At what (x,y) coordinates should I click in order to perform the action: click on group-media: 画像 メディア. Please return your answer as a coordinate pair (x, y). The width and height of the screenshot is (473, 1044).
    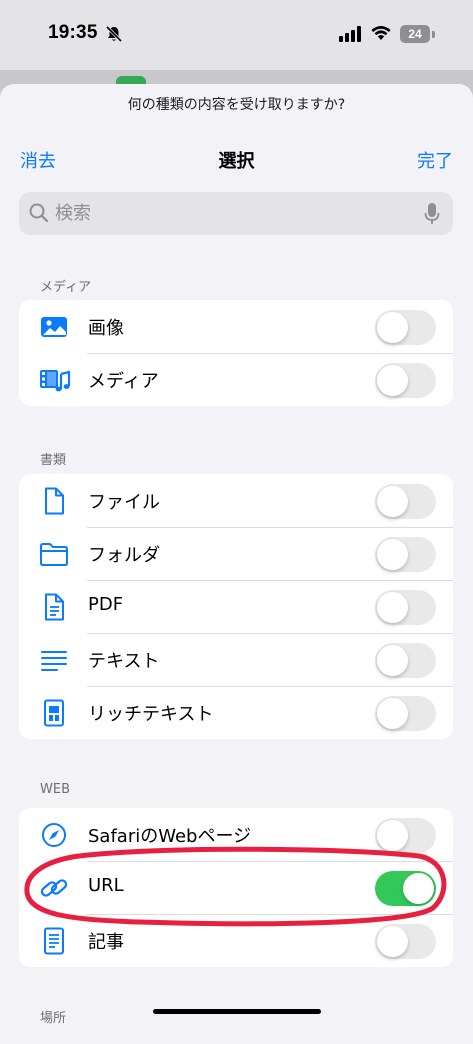
    Looking at the image, I should click on (236, 353).